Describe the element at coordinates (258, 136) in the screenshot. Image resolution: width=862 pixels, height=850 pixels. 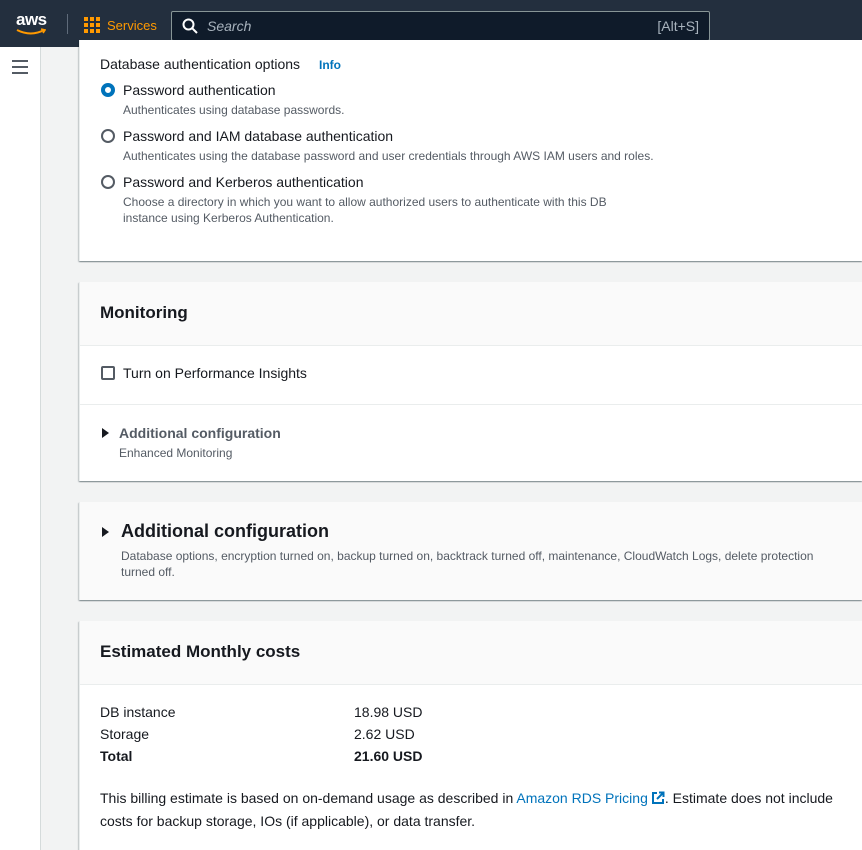
I see `option-password-iam-auth-label: Password and IAM database authentication` at that location.